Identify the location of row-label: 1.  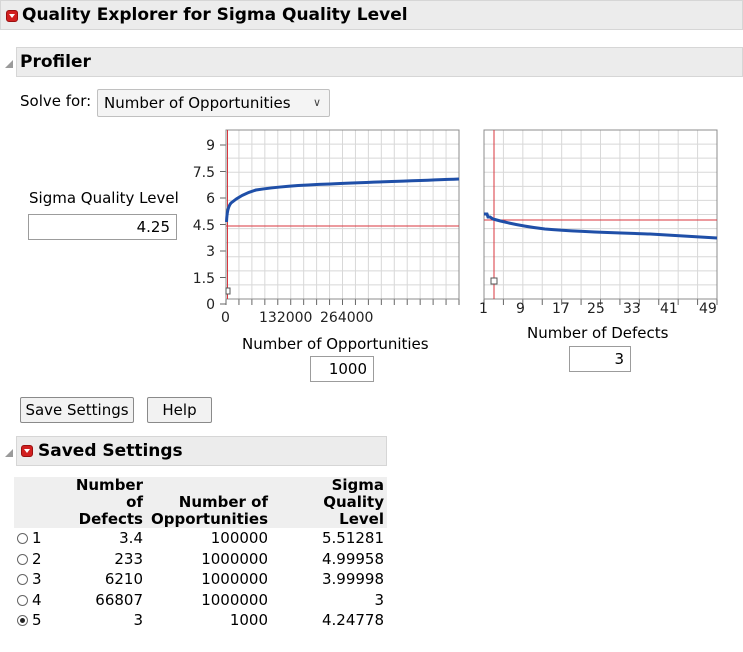
(37, 538).